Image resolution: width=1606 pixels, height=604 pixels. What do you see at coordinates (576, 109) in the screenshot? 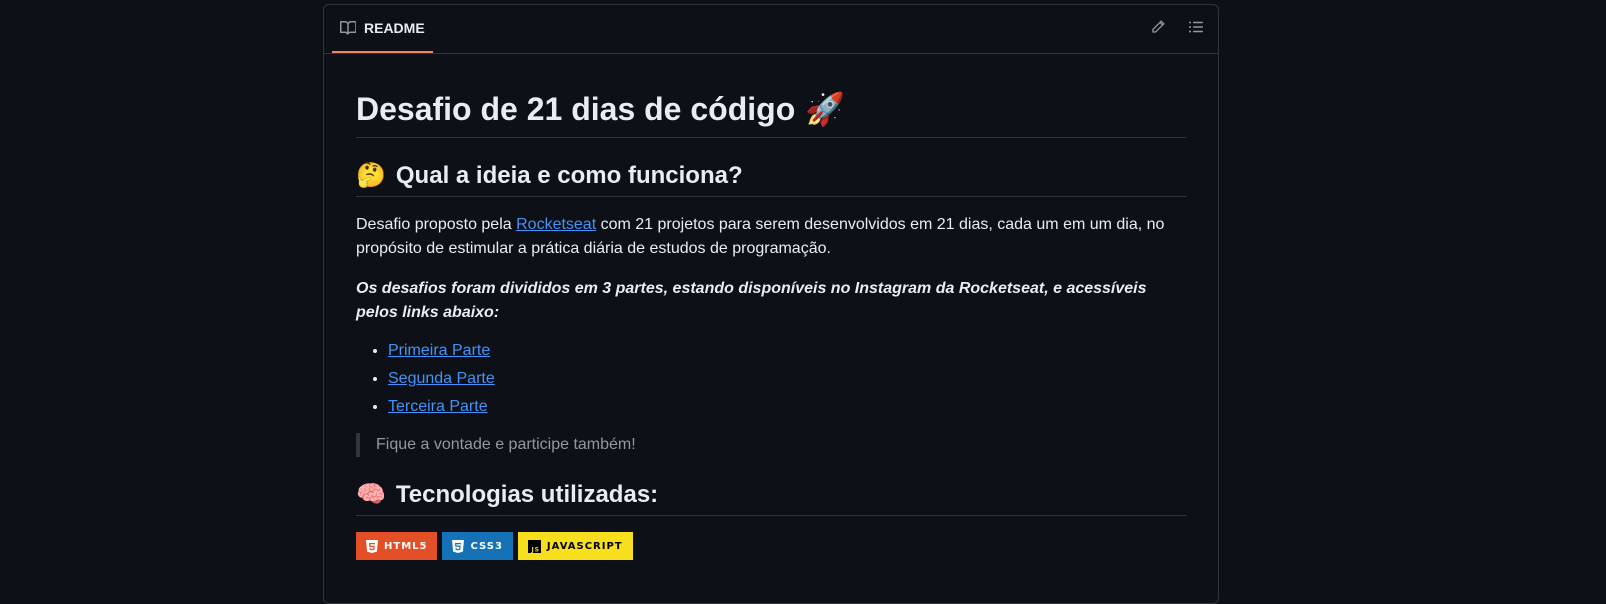
I see `title-text: Desafio de 21 dias de código` at bounding box center [576, 109].